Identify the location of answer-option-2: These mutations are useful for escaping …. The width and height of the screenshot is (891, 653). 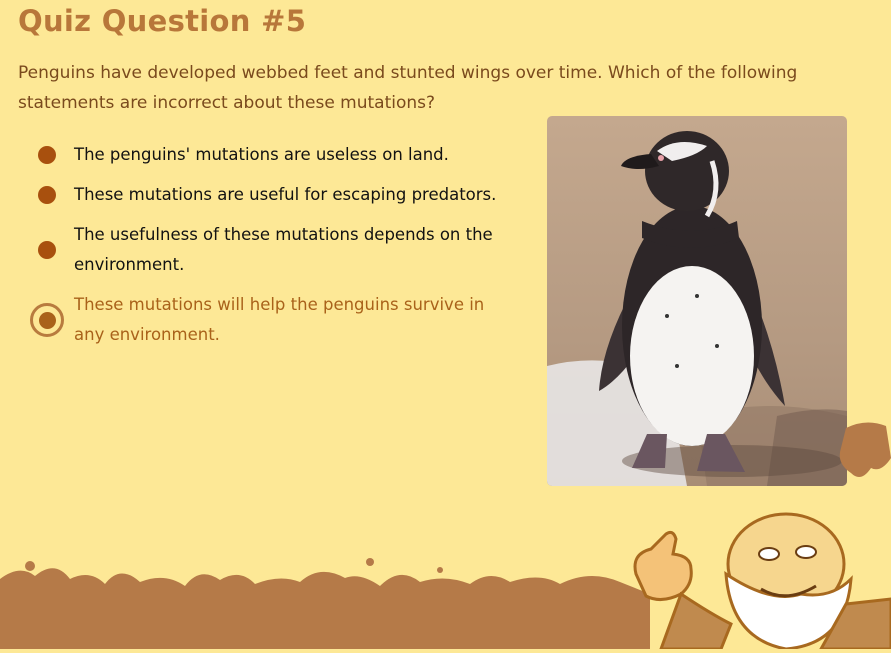
(265, 195).